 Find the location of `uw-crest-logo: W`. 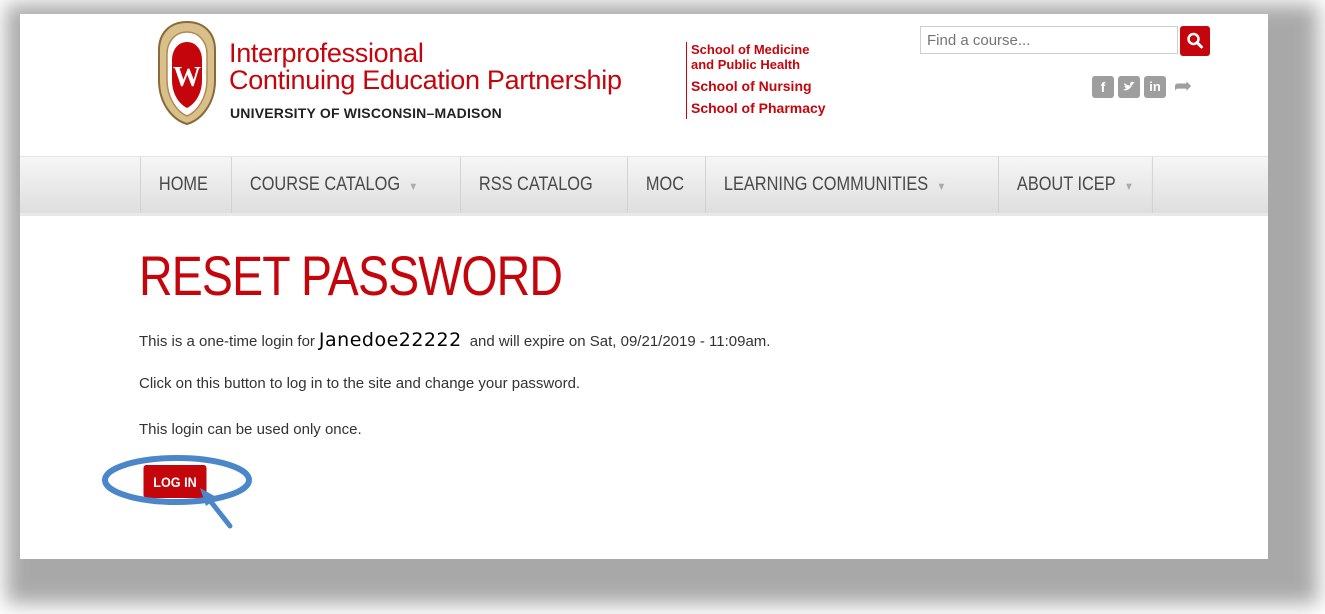

uw-crest-logo: W is located at coordinates (187, 73).